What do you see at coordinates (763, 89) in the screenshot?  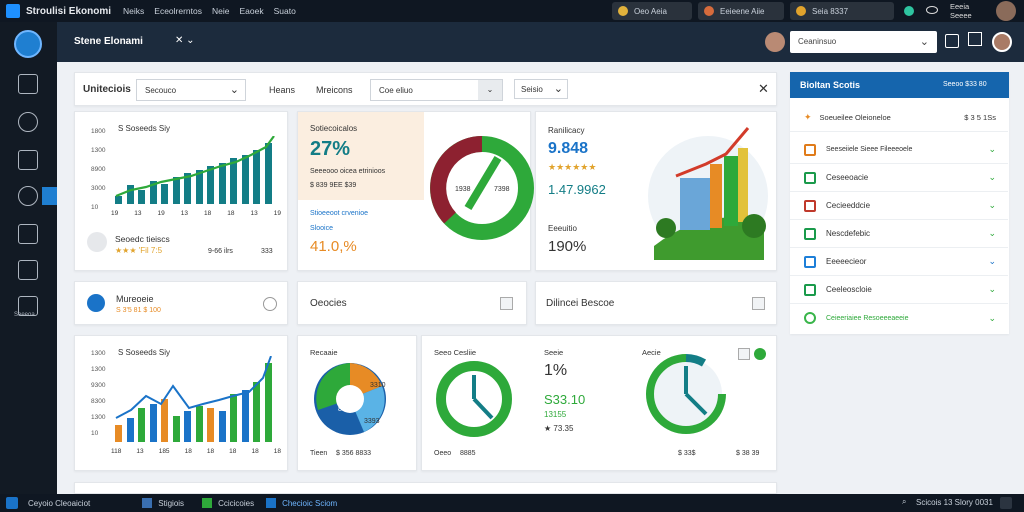 I see `close-icon: ✕` at bounding box center [763, 89].